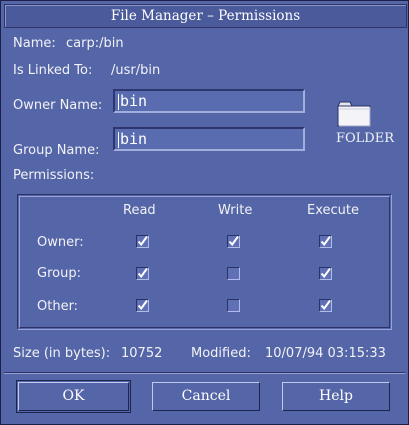 The image size is (409, 425). What do you see at coordinates (134, 139) in the screenshot?
I see `group-name-value: bin` at bounding box center [134, 139].